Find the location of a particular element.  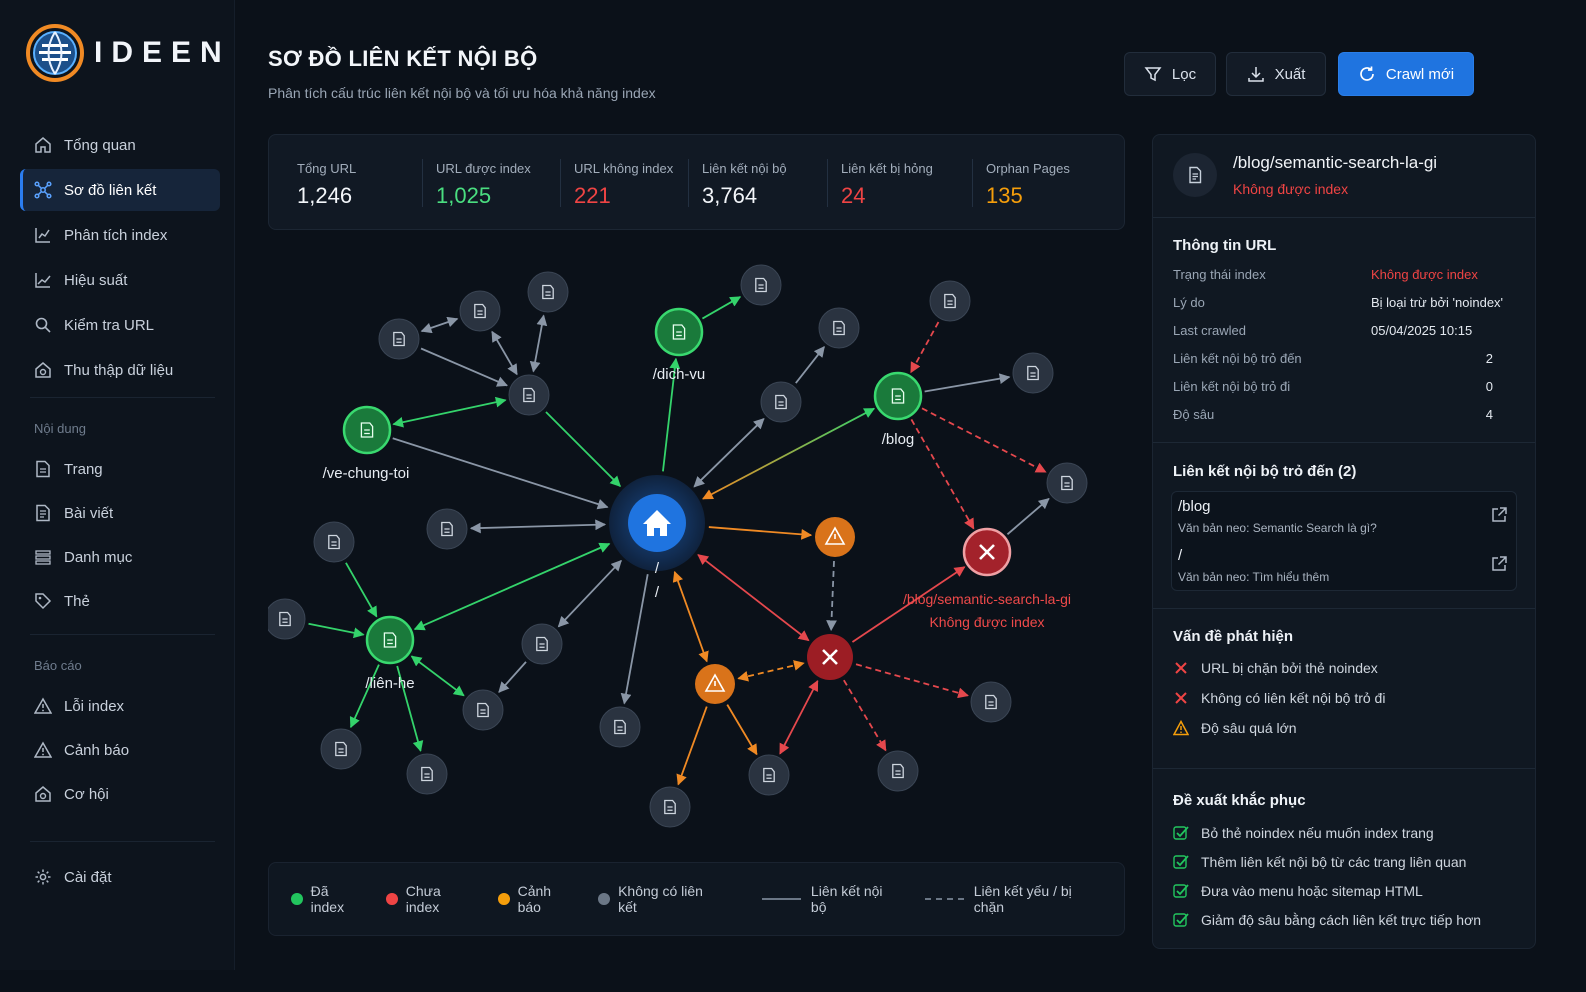

graph-node-g9 is located at coordinates (1033, 373).